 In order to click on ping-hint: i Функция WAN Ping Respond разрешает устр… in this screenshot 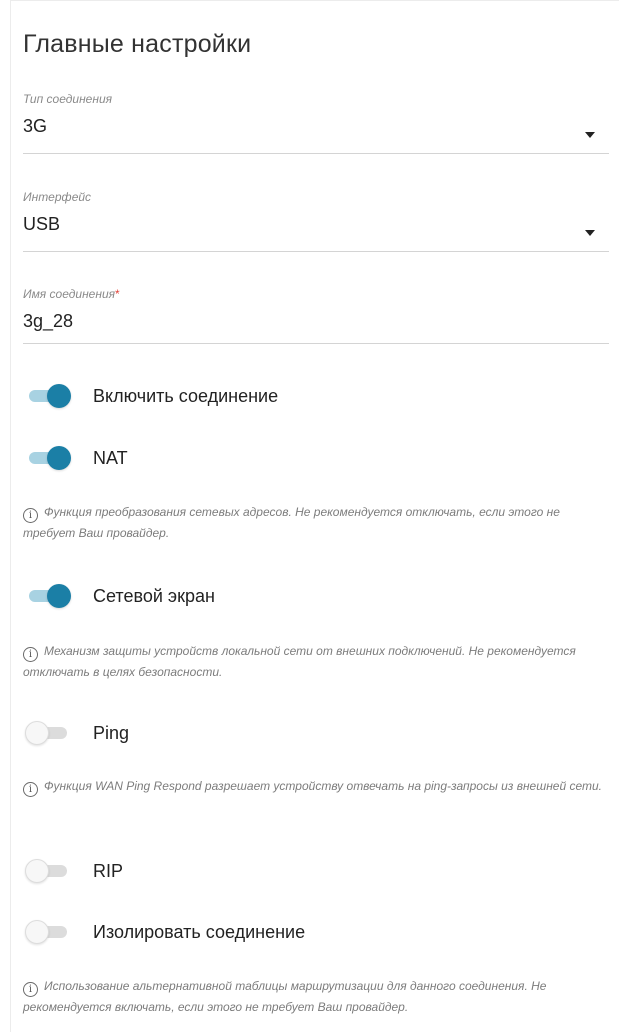, I will do `click(313, 786)`.